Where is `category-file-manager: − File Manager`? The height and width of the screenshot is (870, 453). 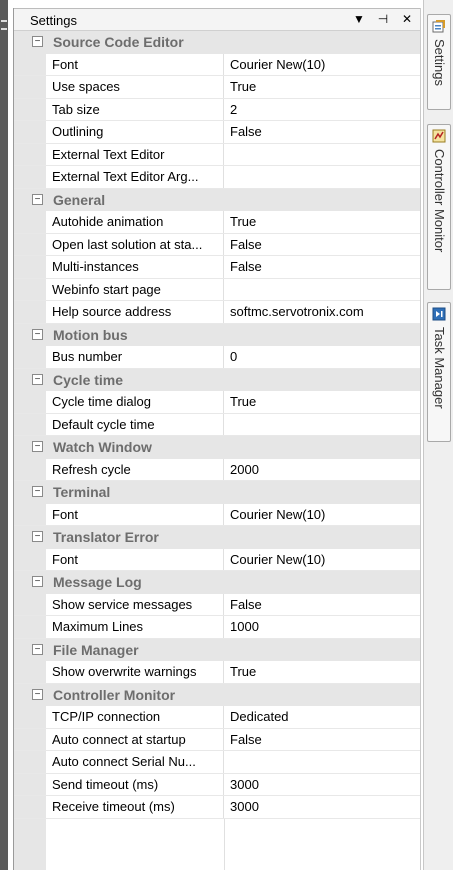
category-file-manager: − File Manager is located at coordinates (217, 649).